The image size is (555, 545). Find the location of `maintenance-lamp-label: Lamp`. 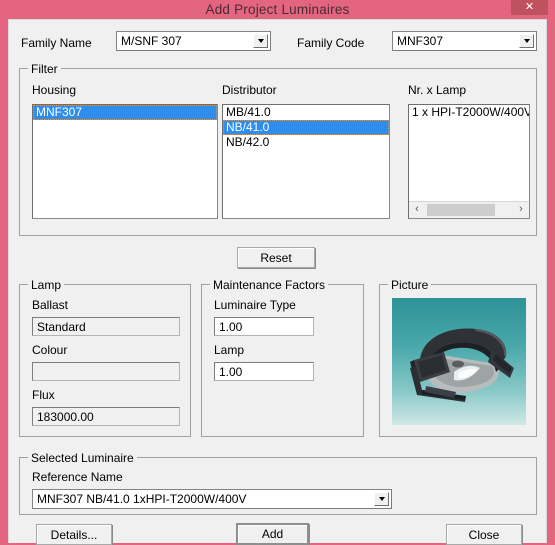

maintenance-lamp-label: Lamp is located at coordinates (229, 350).